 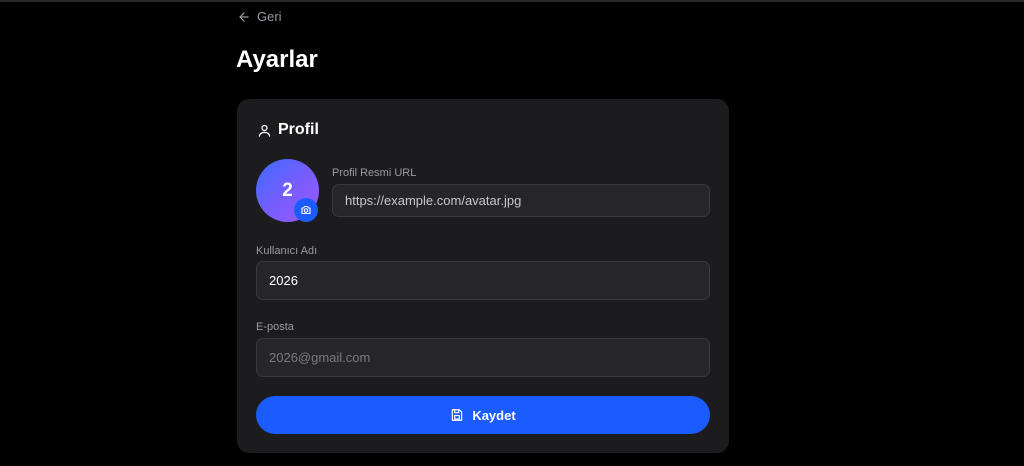 What do you see at coordinates (287, 190) in the screenshot?
I see `avatar-initial: 2` at bounding box center [287, 190].